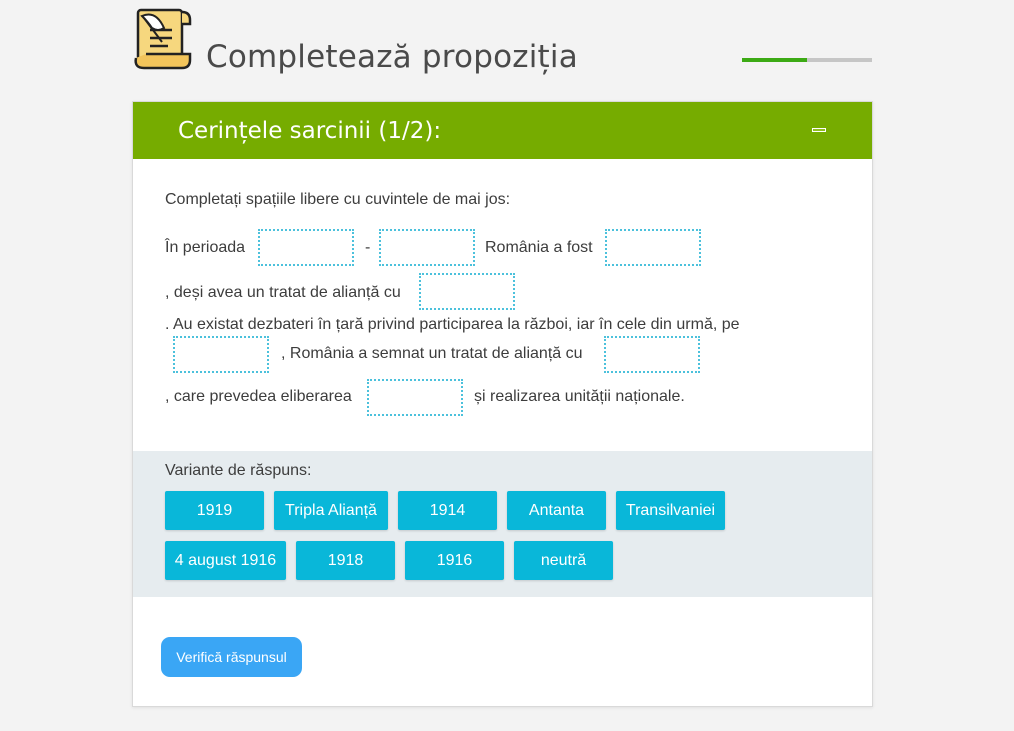 Image resolution: width=1014 pixels, height=731 pixels. What do you see at coordinates (164, 38) in the screenshot?
I see `scroll-quill-logo-icon` at bounding box center [164, 38].